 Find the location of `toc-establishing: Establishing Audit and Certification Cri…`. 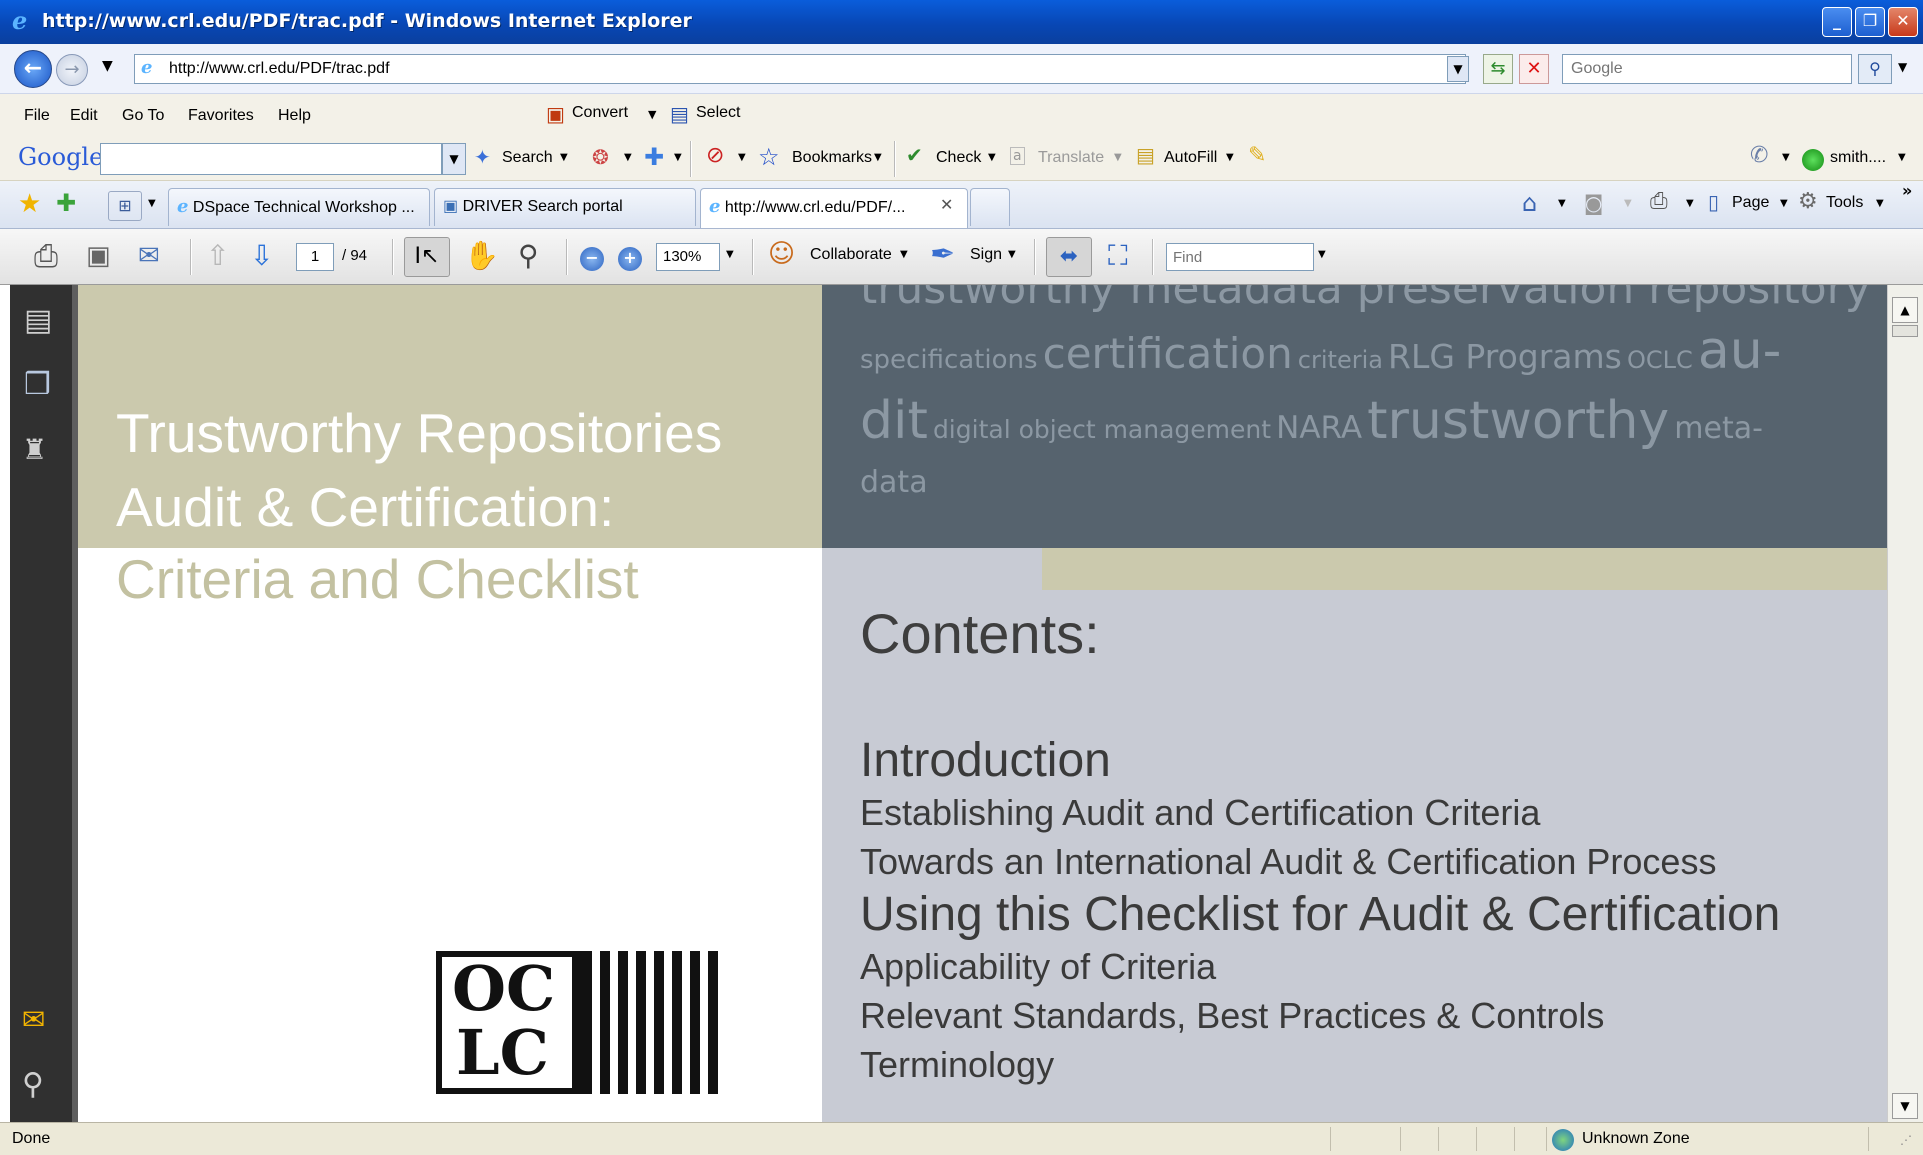

toc-establishing: Establishing Audit and Certification Cri… is located at coordinates (1200, 813).